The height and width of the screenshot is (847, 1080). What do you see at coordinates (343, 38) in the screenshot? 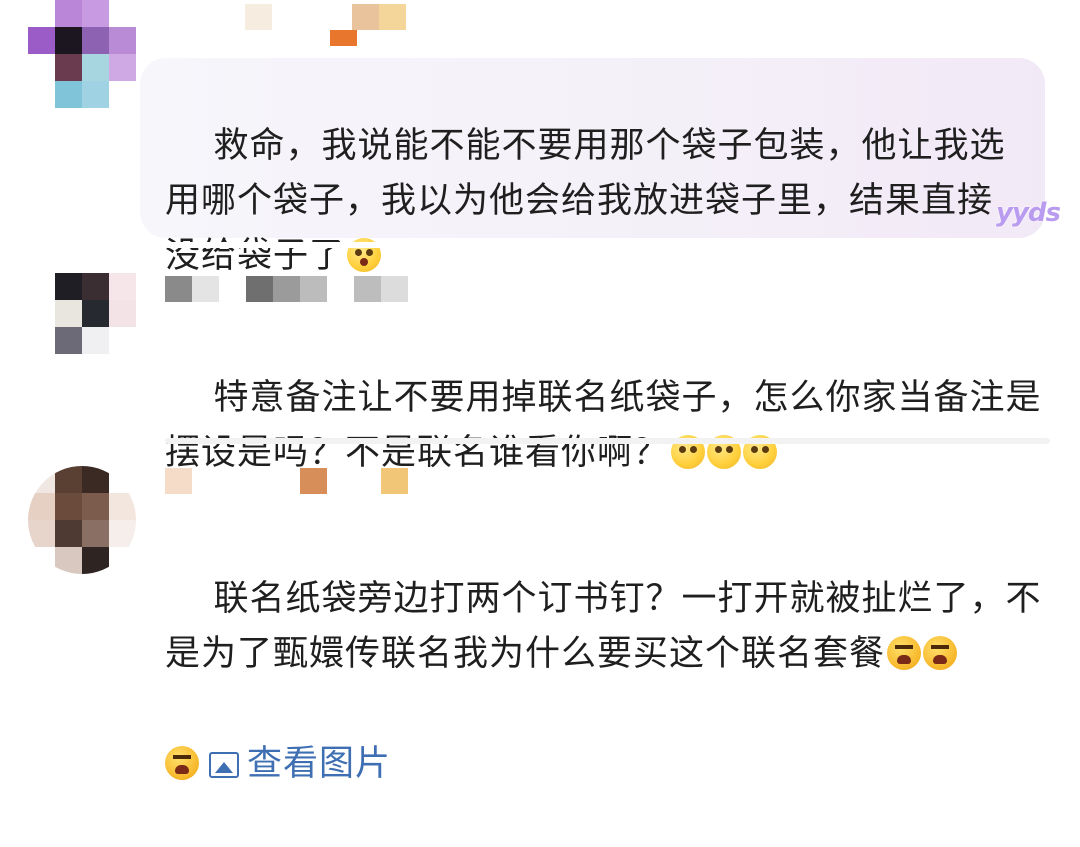
I see `username-blurred-accent` at bounding box center [343, 38].